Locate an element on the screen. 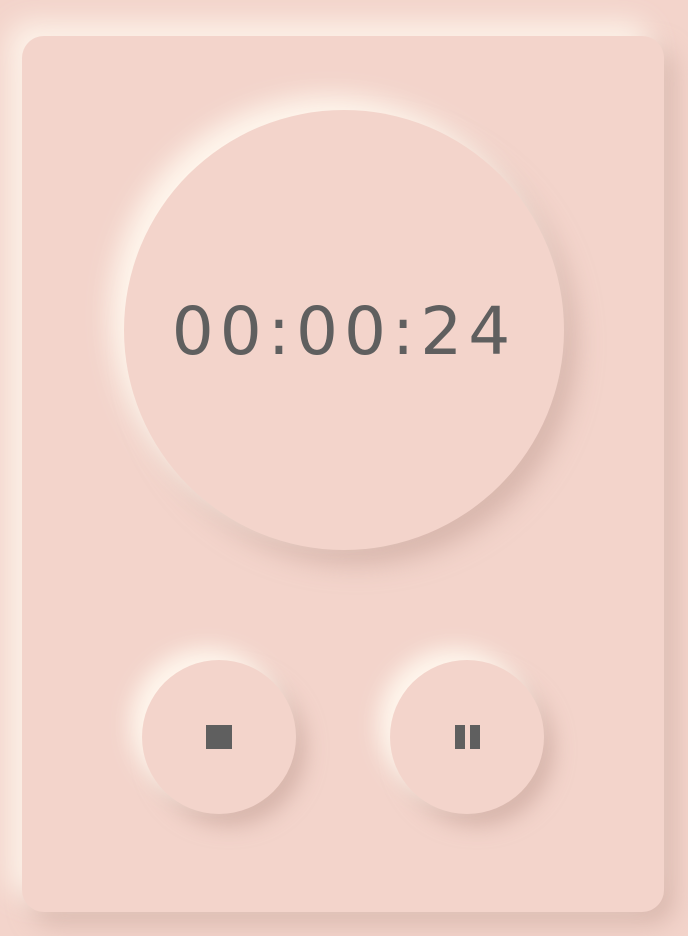 The width and height of the screenshot is (688, 936). stop-button is located at coordinates (219, 737).